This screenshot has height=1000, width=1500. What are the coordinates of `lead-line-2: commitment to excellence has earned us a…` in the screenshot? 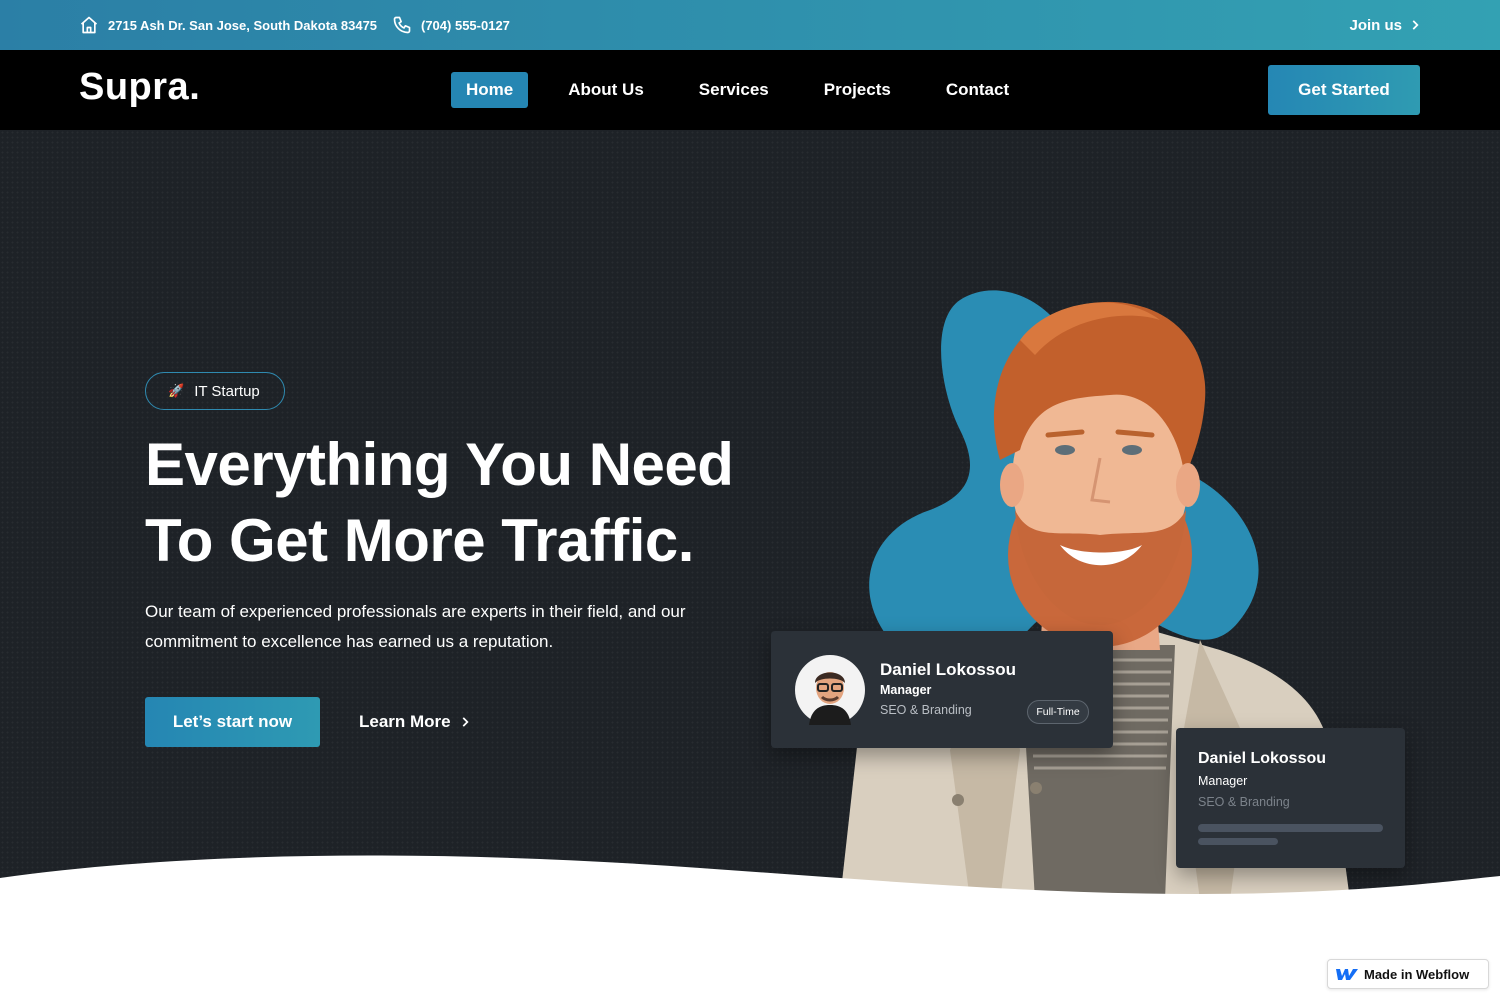 It's located at (349, 641).